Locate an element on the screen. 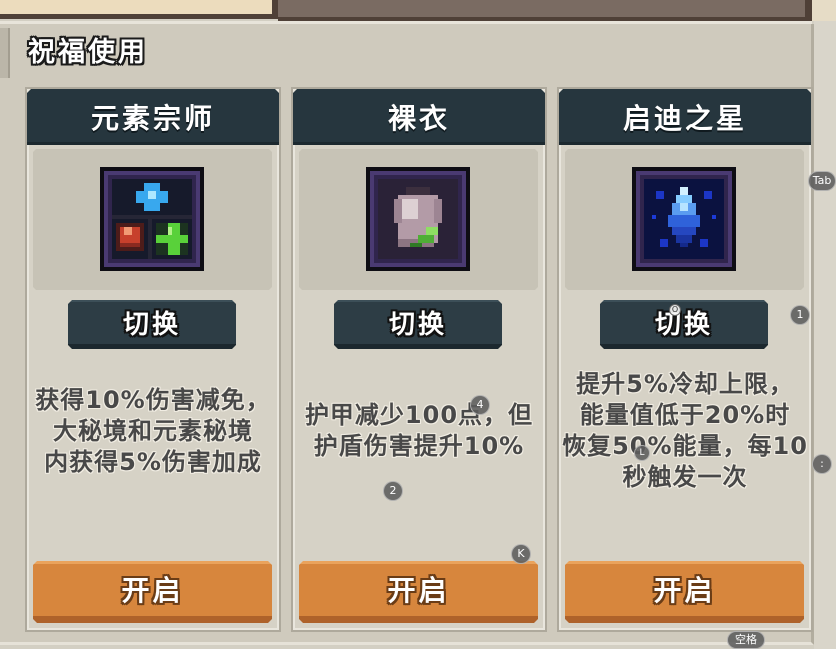  hotkey-hint-space: 空格 is located at coordinates (746, 640).